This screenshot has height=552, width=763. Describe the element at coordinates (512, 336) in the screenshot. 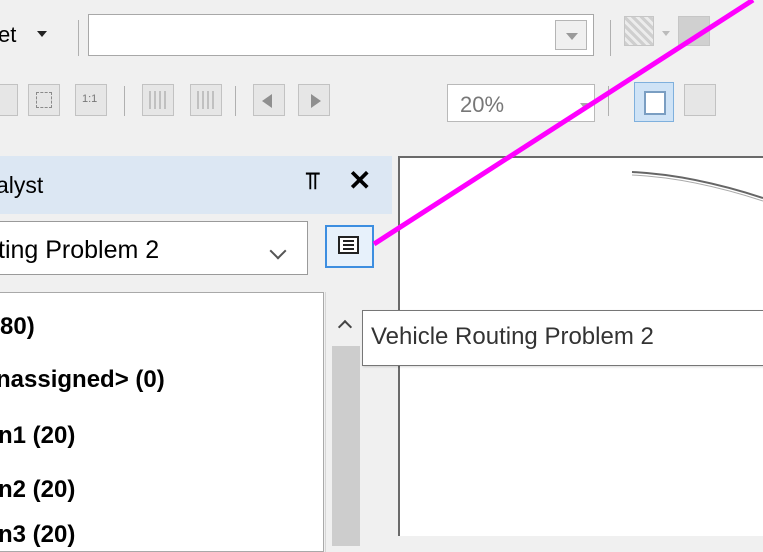

I see `tooltip-text: Vehicle Routing Problem 2` at that location.